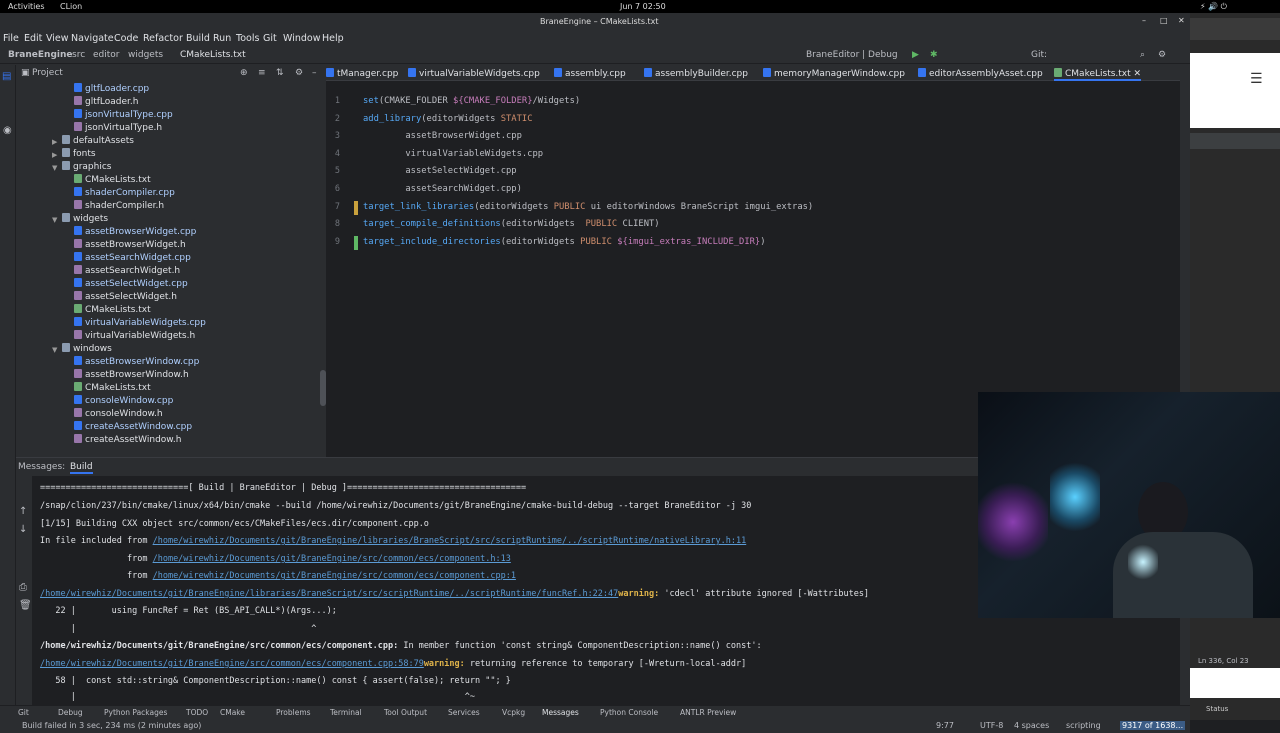  I want to click on tool-tab: CMake, so click(232, 712).